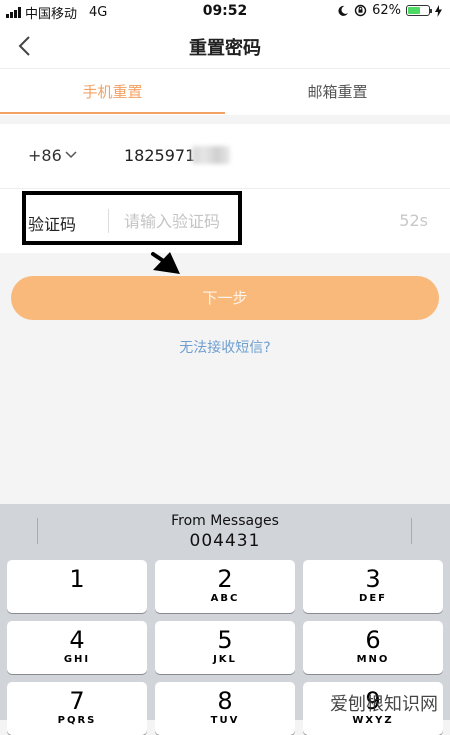 Image resolution: width=450 pixels, height=735 pixels. What do you see at coordinates (225, 298) in the screenshot?
I see `next-step-button: 下一步` at bounding box center [225, 298].